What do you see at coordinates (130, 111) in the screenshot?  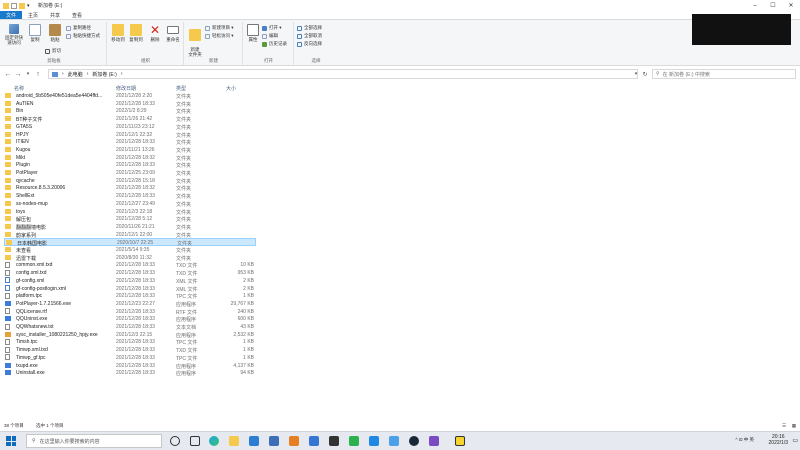 I see `file-row: Bin 2022/1/2 8:29 文件夹` at bounding box center [130, 111].